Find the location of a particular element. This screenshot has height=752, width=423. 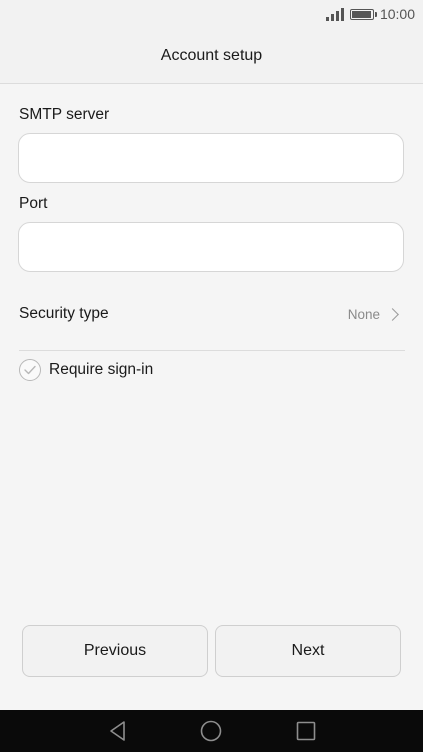

port-label: Port is located at coordinates (33, 203).